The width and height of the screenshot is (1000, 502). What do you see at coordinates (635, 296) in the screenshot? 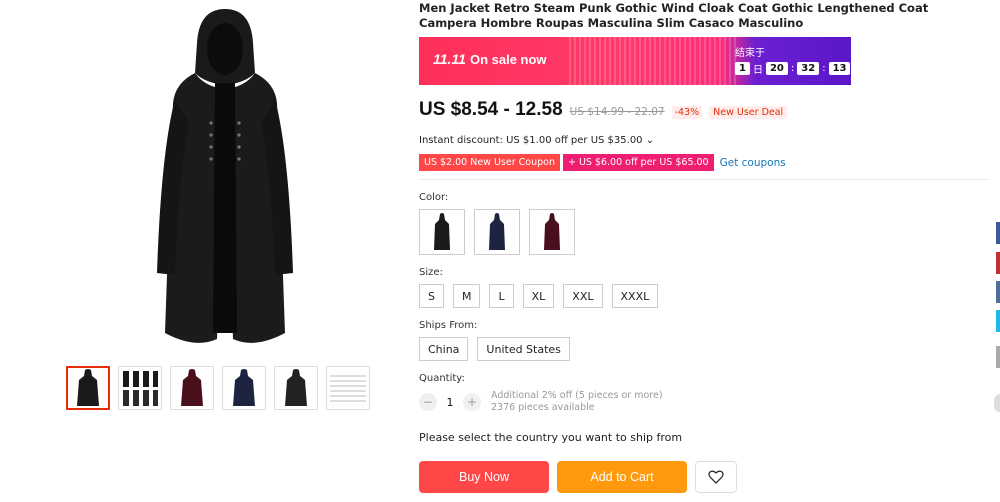
I see `size-option-xxxl: XXXL` at bounding box center [635, 296].